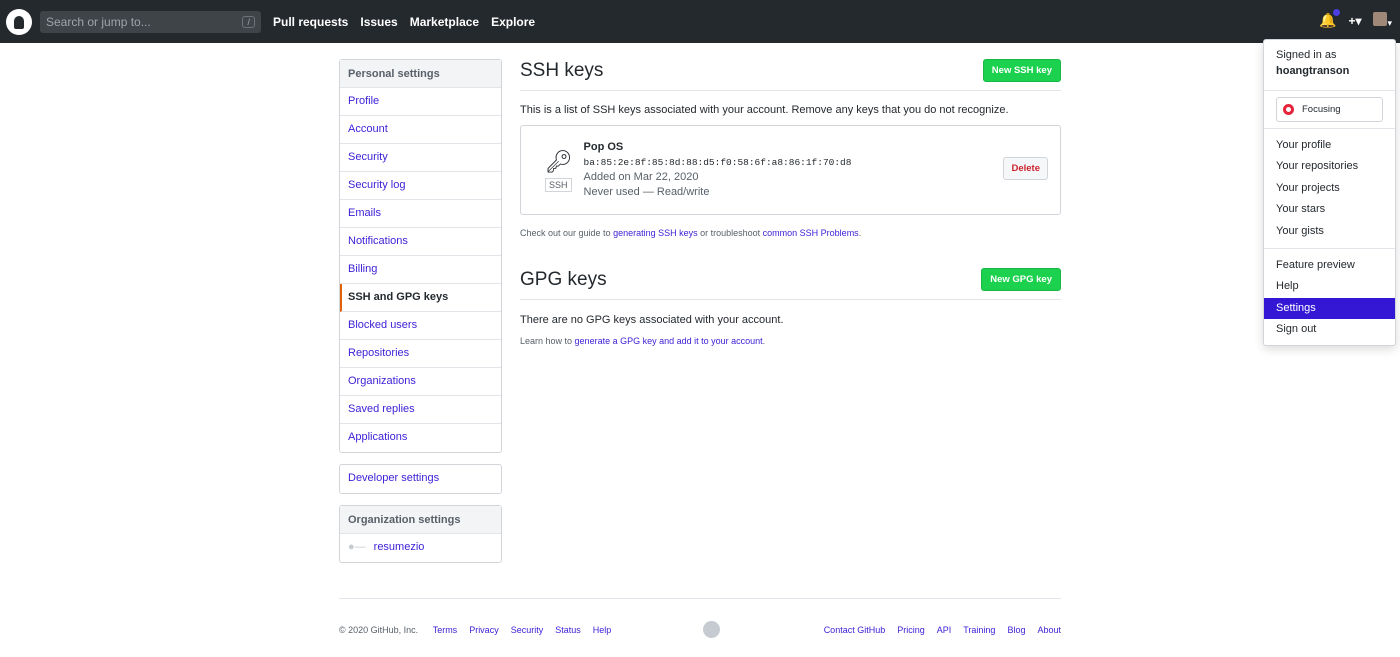 This screenshot has height=657, width=1400. What do you see at coordinates (603, 147) in the screenshot?
I see `key-name: Pop OS` at bounding box center [603, 147].